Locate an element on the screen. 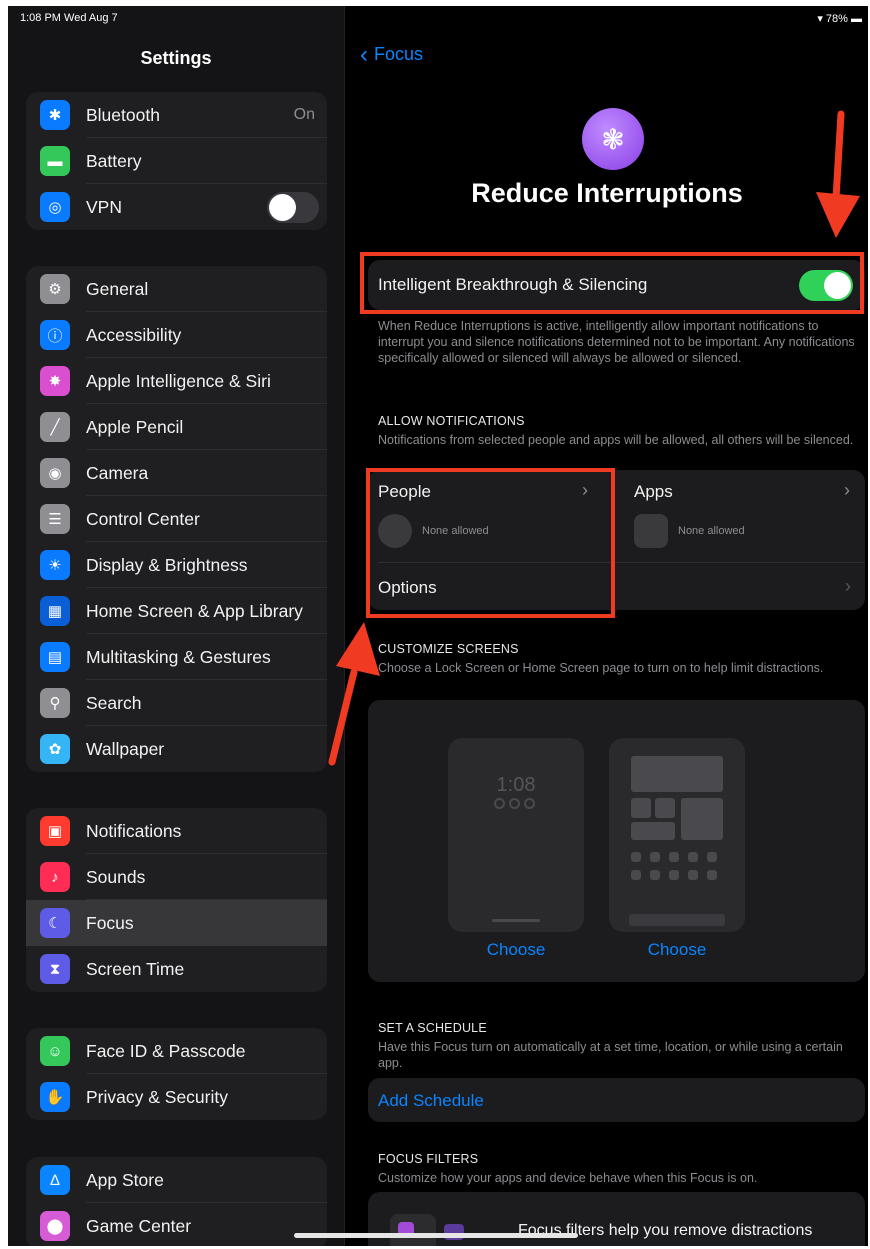 This screenshot has height=1249, width=870. sidebar-item-label: Notifications is located at coordinates (134, 830).